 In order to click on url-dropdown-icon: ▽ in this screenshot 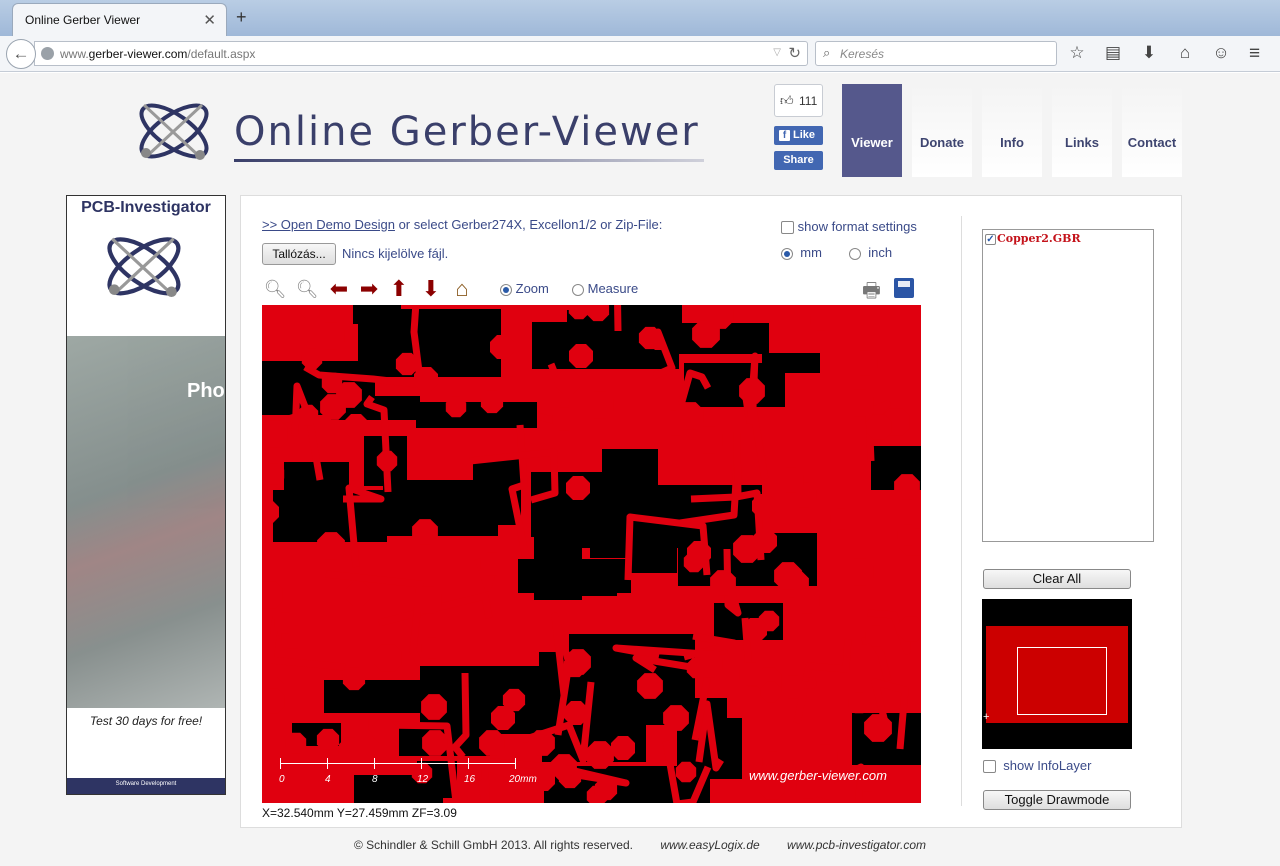, I will do `click(777, 52)`.